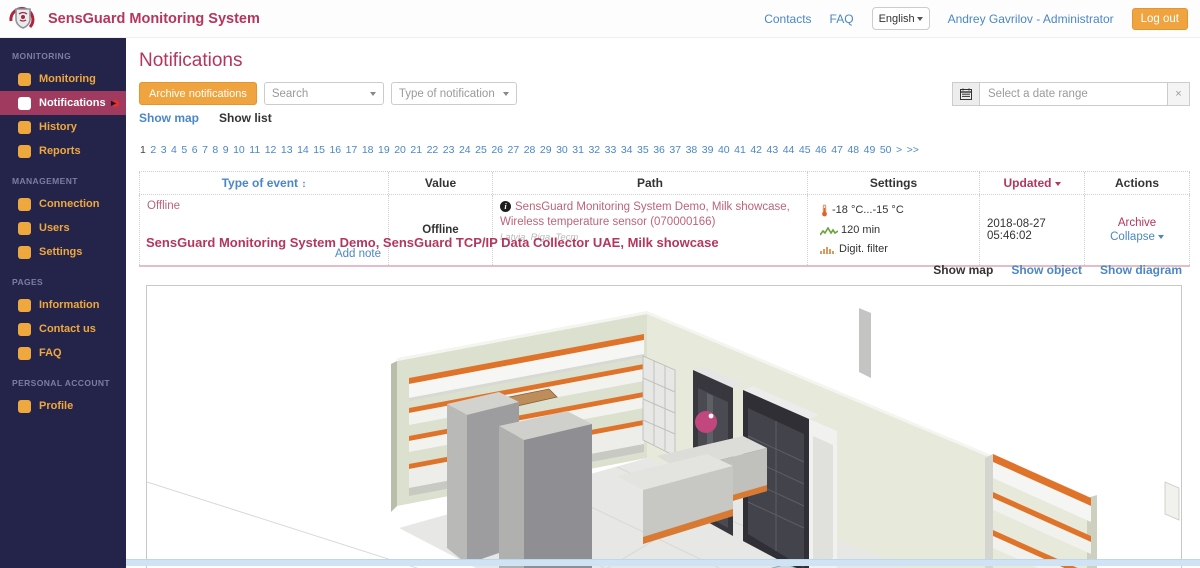 This screenshot has height=568, width=1200. I want to click on page-link: 49, so click(870, 150).